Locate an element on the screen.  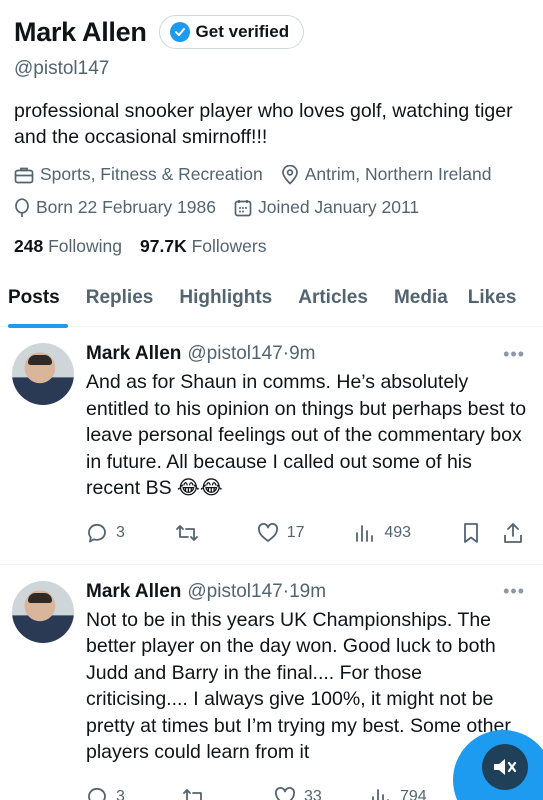
tab-likes: Likes is located at coordinates (492, 305).